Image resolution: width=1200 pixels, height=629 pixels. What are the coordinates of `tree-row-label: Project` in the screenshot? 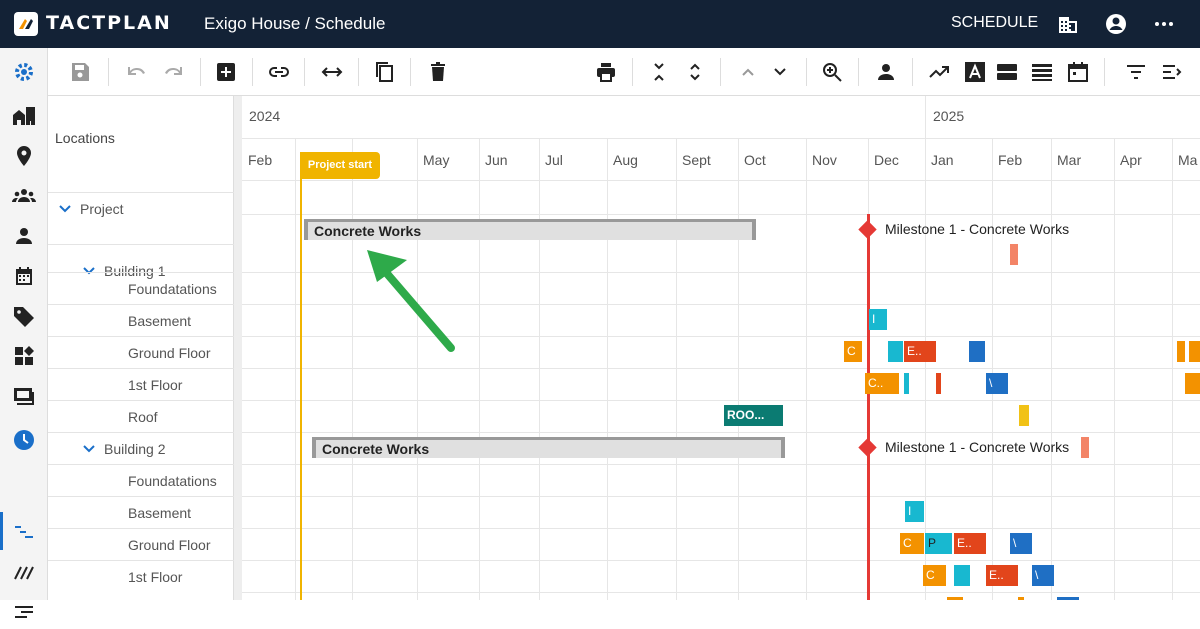 It's located at (102, 208).